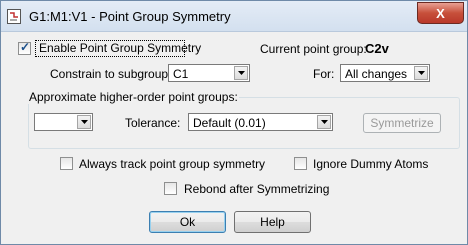 The width and height of the screenshot is (468, 245). I want to click on constrain-subgroup-value: C1, so click(181, 74).